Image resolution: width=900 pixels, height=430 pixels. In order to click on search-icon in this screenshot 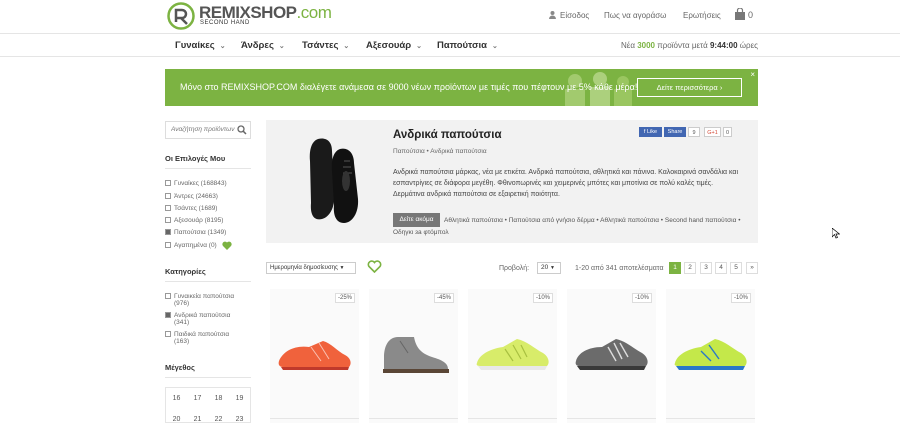, I will do `click(242, 130)`.